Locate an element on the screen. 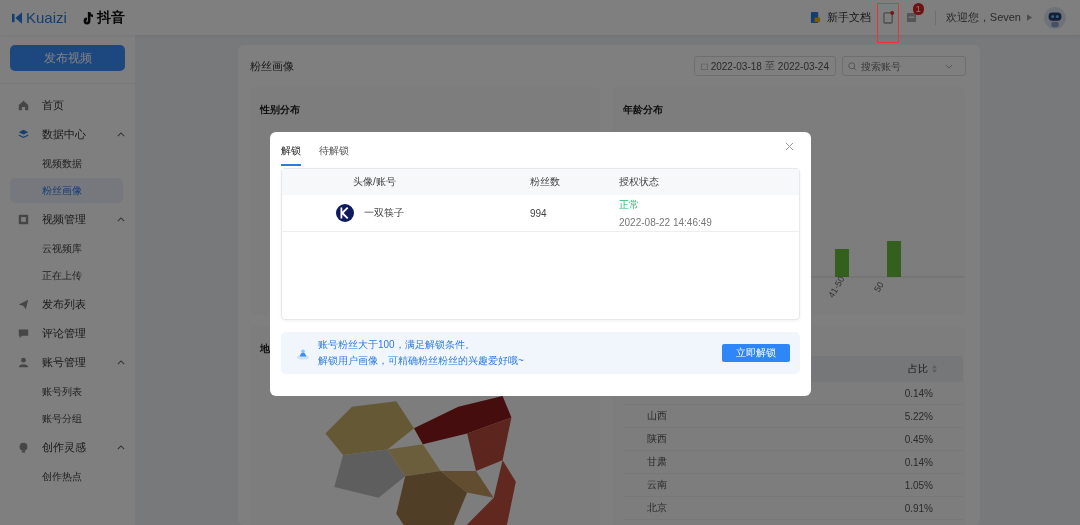 This screenshot has width=1080, height=525. message-icon is located at coordinates (911, 17).